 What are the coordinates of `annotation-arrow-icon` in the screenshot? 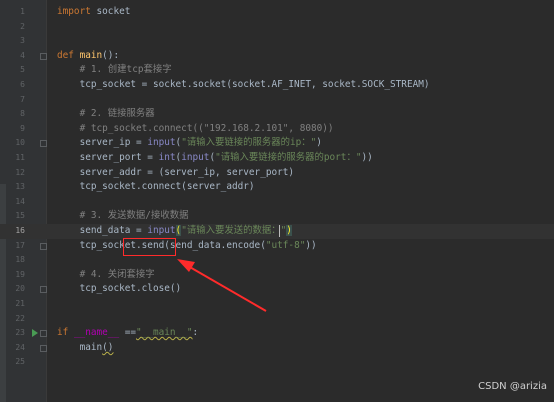 It's located at (222, 285).